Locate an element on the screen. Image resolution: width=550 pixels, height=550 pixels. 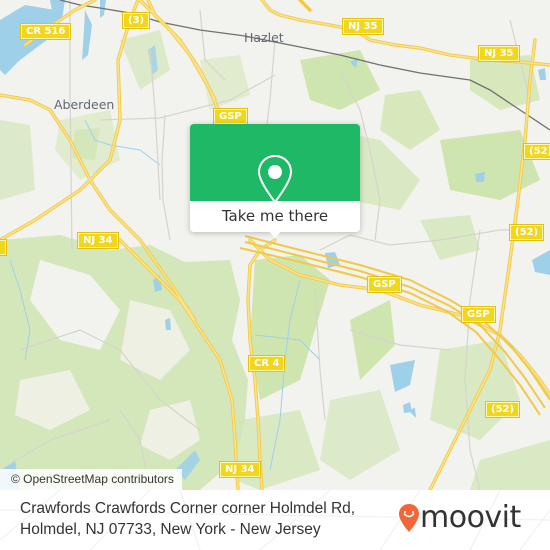
popup-header is located at coordinates (275, 164).